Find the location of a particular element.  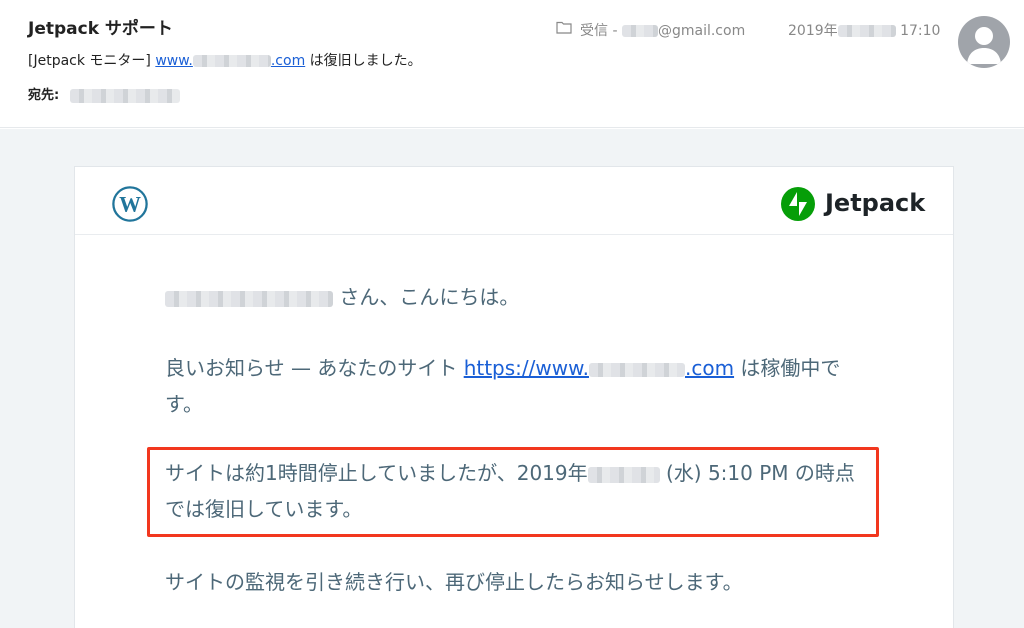

monitoring-message: サイトの監視を引き続き行い、再び停止したらお知らせします。 is located at coordinates (454, 582).